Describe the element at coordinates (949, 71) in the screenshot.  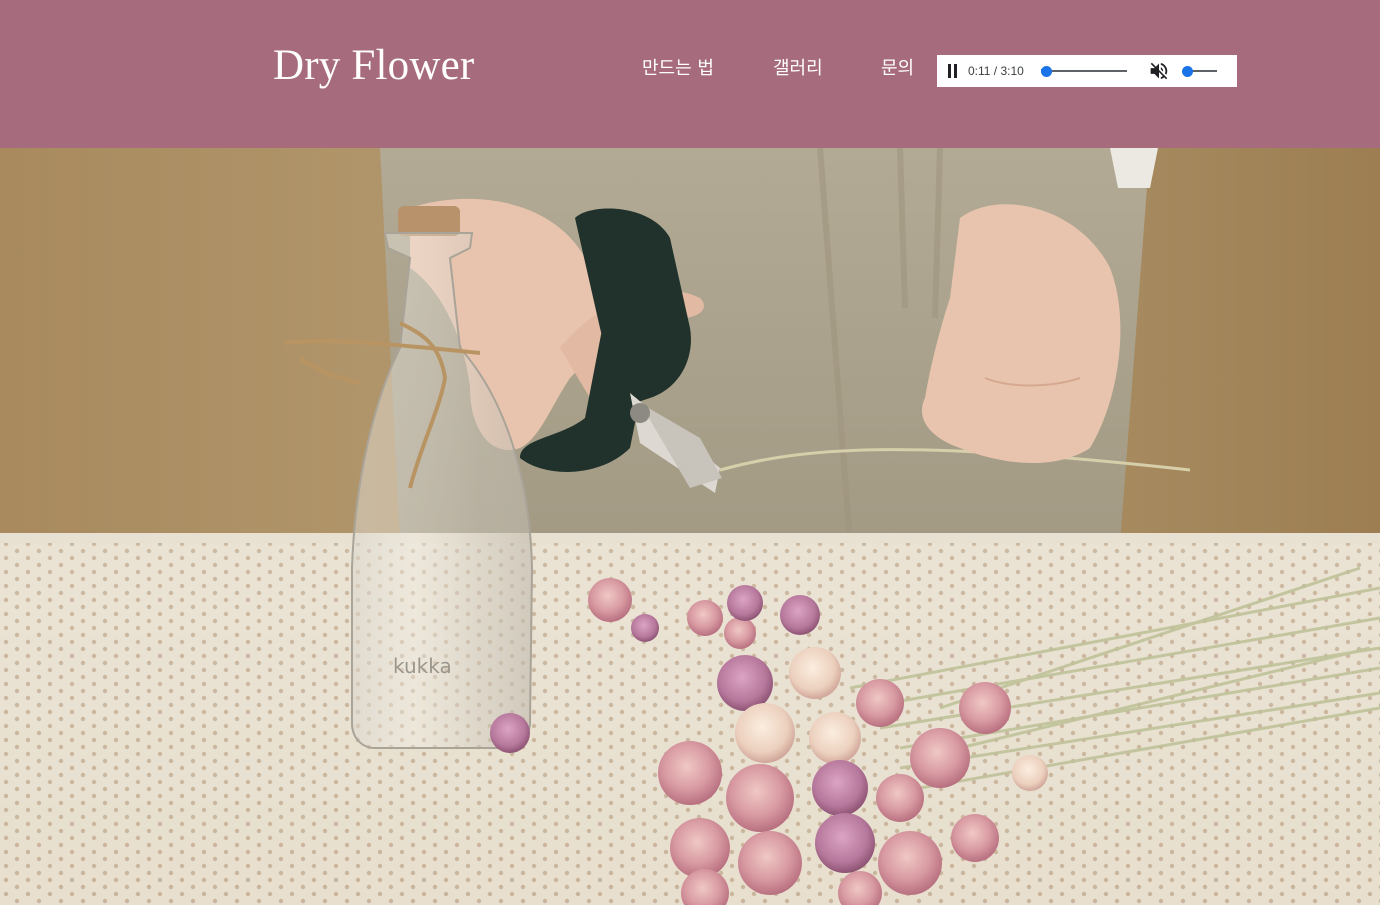
I see `pause-icon` at that location.